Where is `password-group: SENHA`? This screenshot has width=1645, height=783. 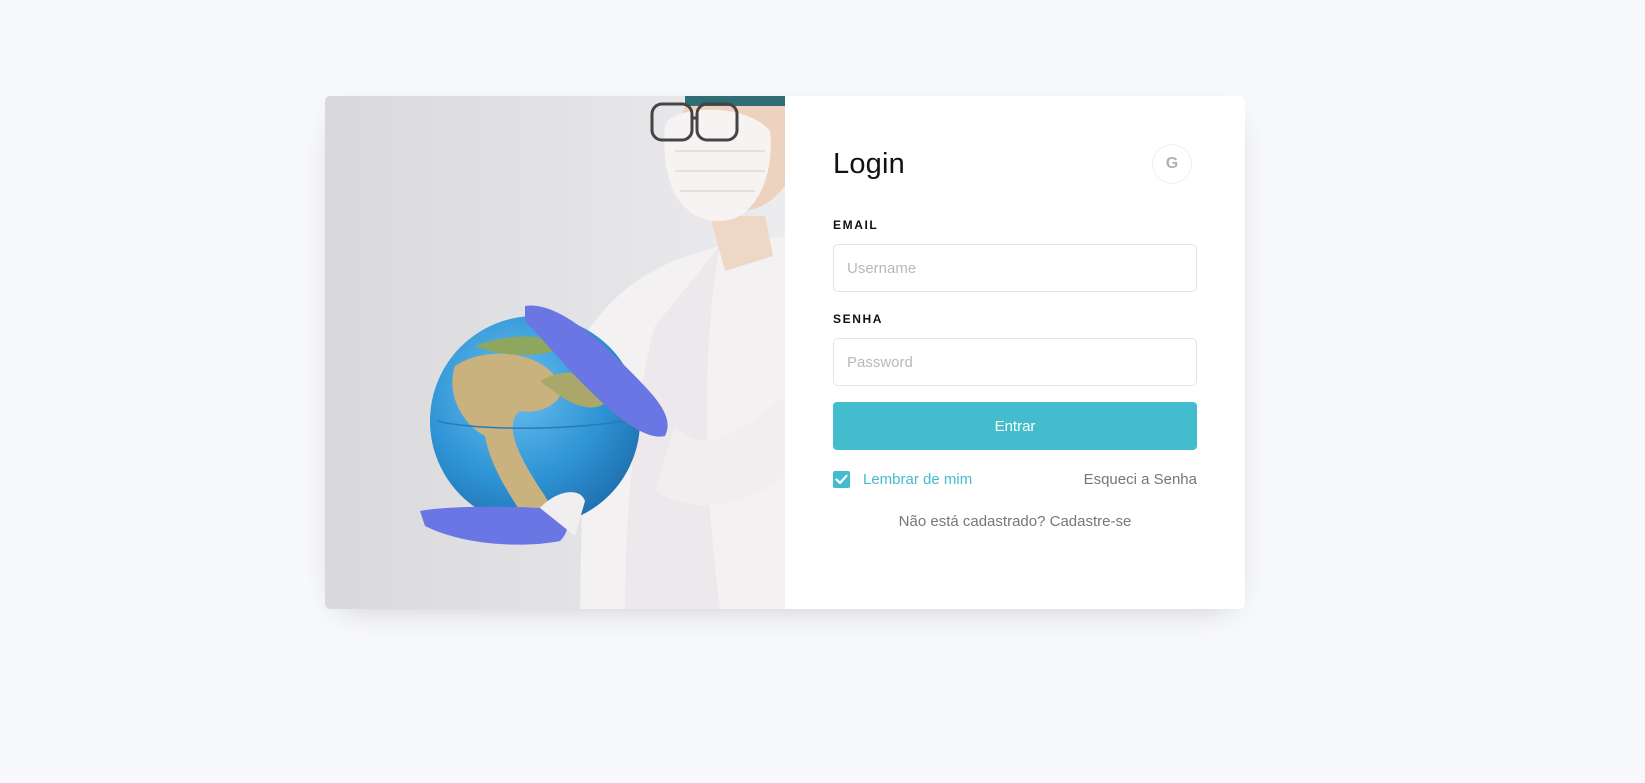 password-group: SENHA is located at coordinates (1015, 349).